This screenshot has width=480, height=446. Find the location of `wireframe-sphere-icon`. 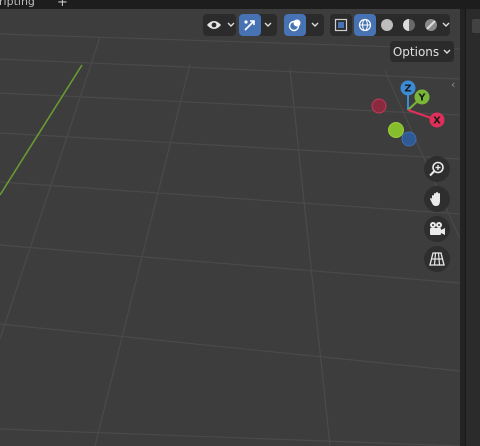

wireframe-sphere-icon is located at coordinates (365, 25).